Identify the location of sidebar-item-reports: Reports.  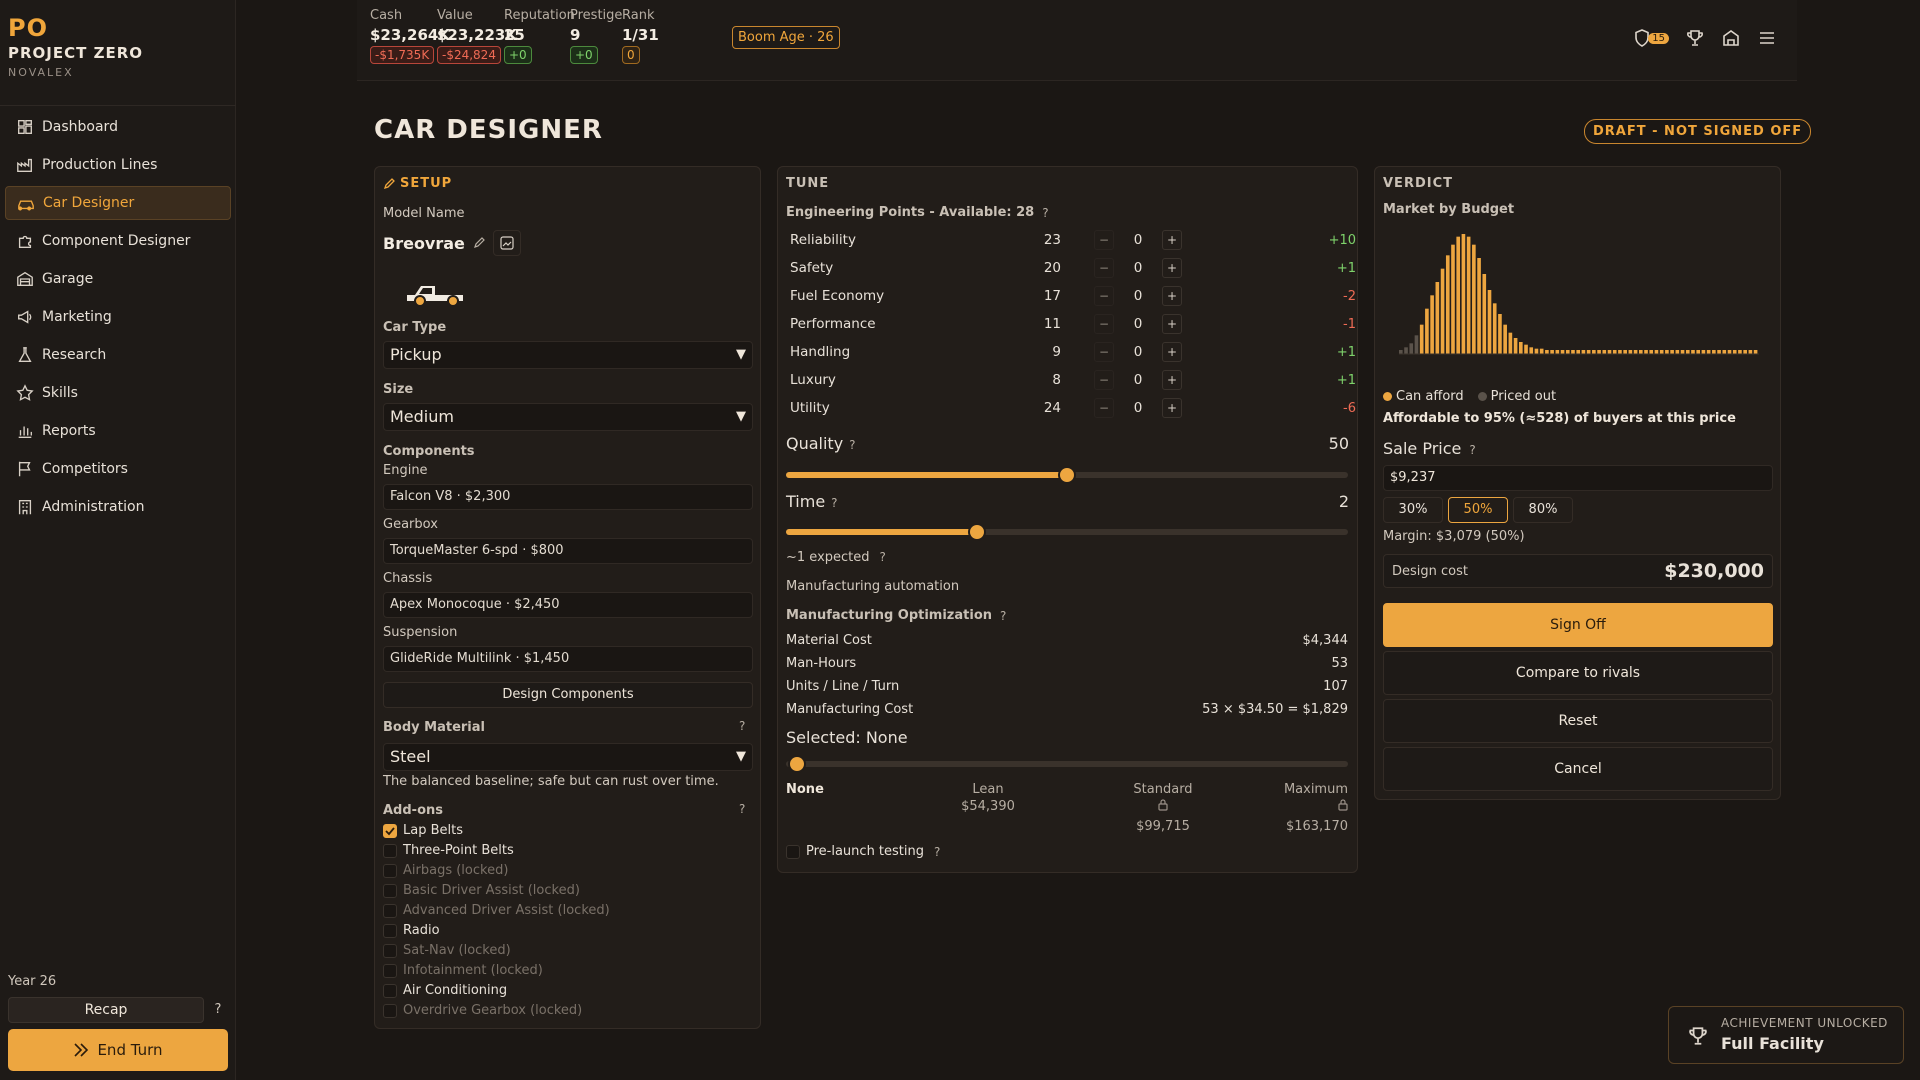
(118, 431).